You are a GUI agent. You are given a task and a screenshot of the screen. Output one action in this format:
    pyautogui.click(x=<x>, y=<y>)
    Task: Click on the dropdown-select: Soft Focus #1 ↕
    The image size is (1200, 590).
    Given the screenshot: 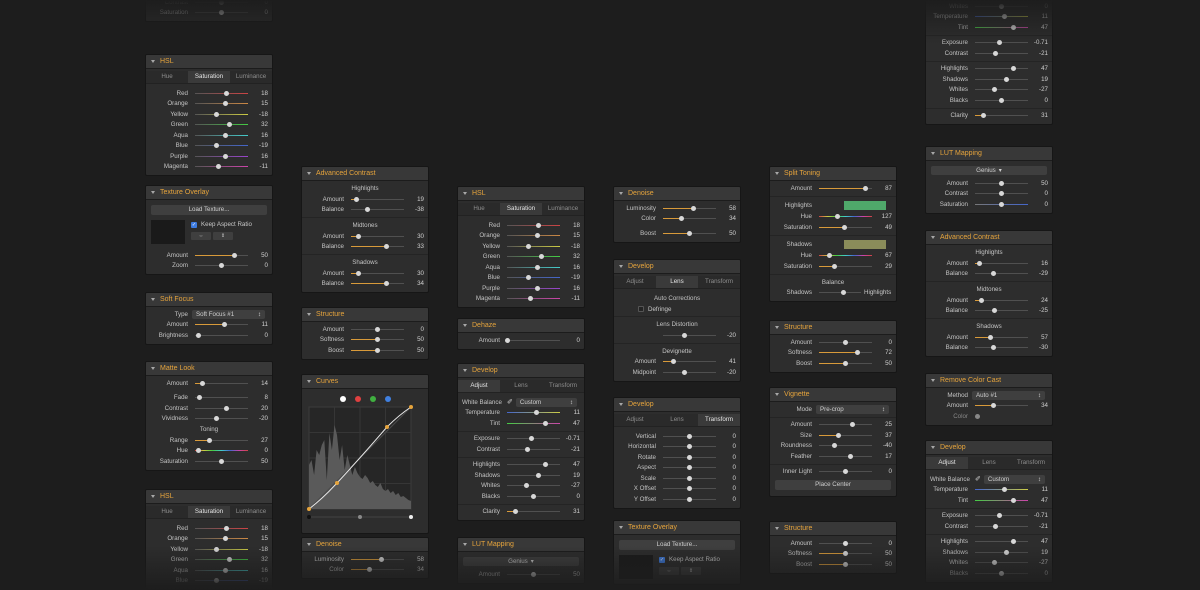 What is the action you would take?
    pyautogui.click(x=228, y=314)
    